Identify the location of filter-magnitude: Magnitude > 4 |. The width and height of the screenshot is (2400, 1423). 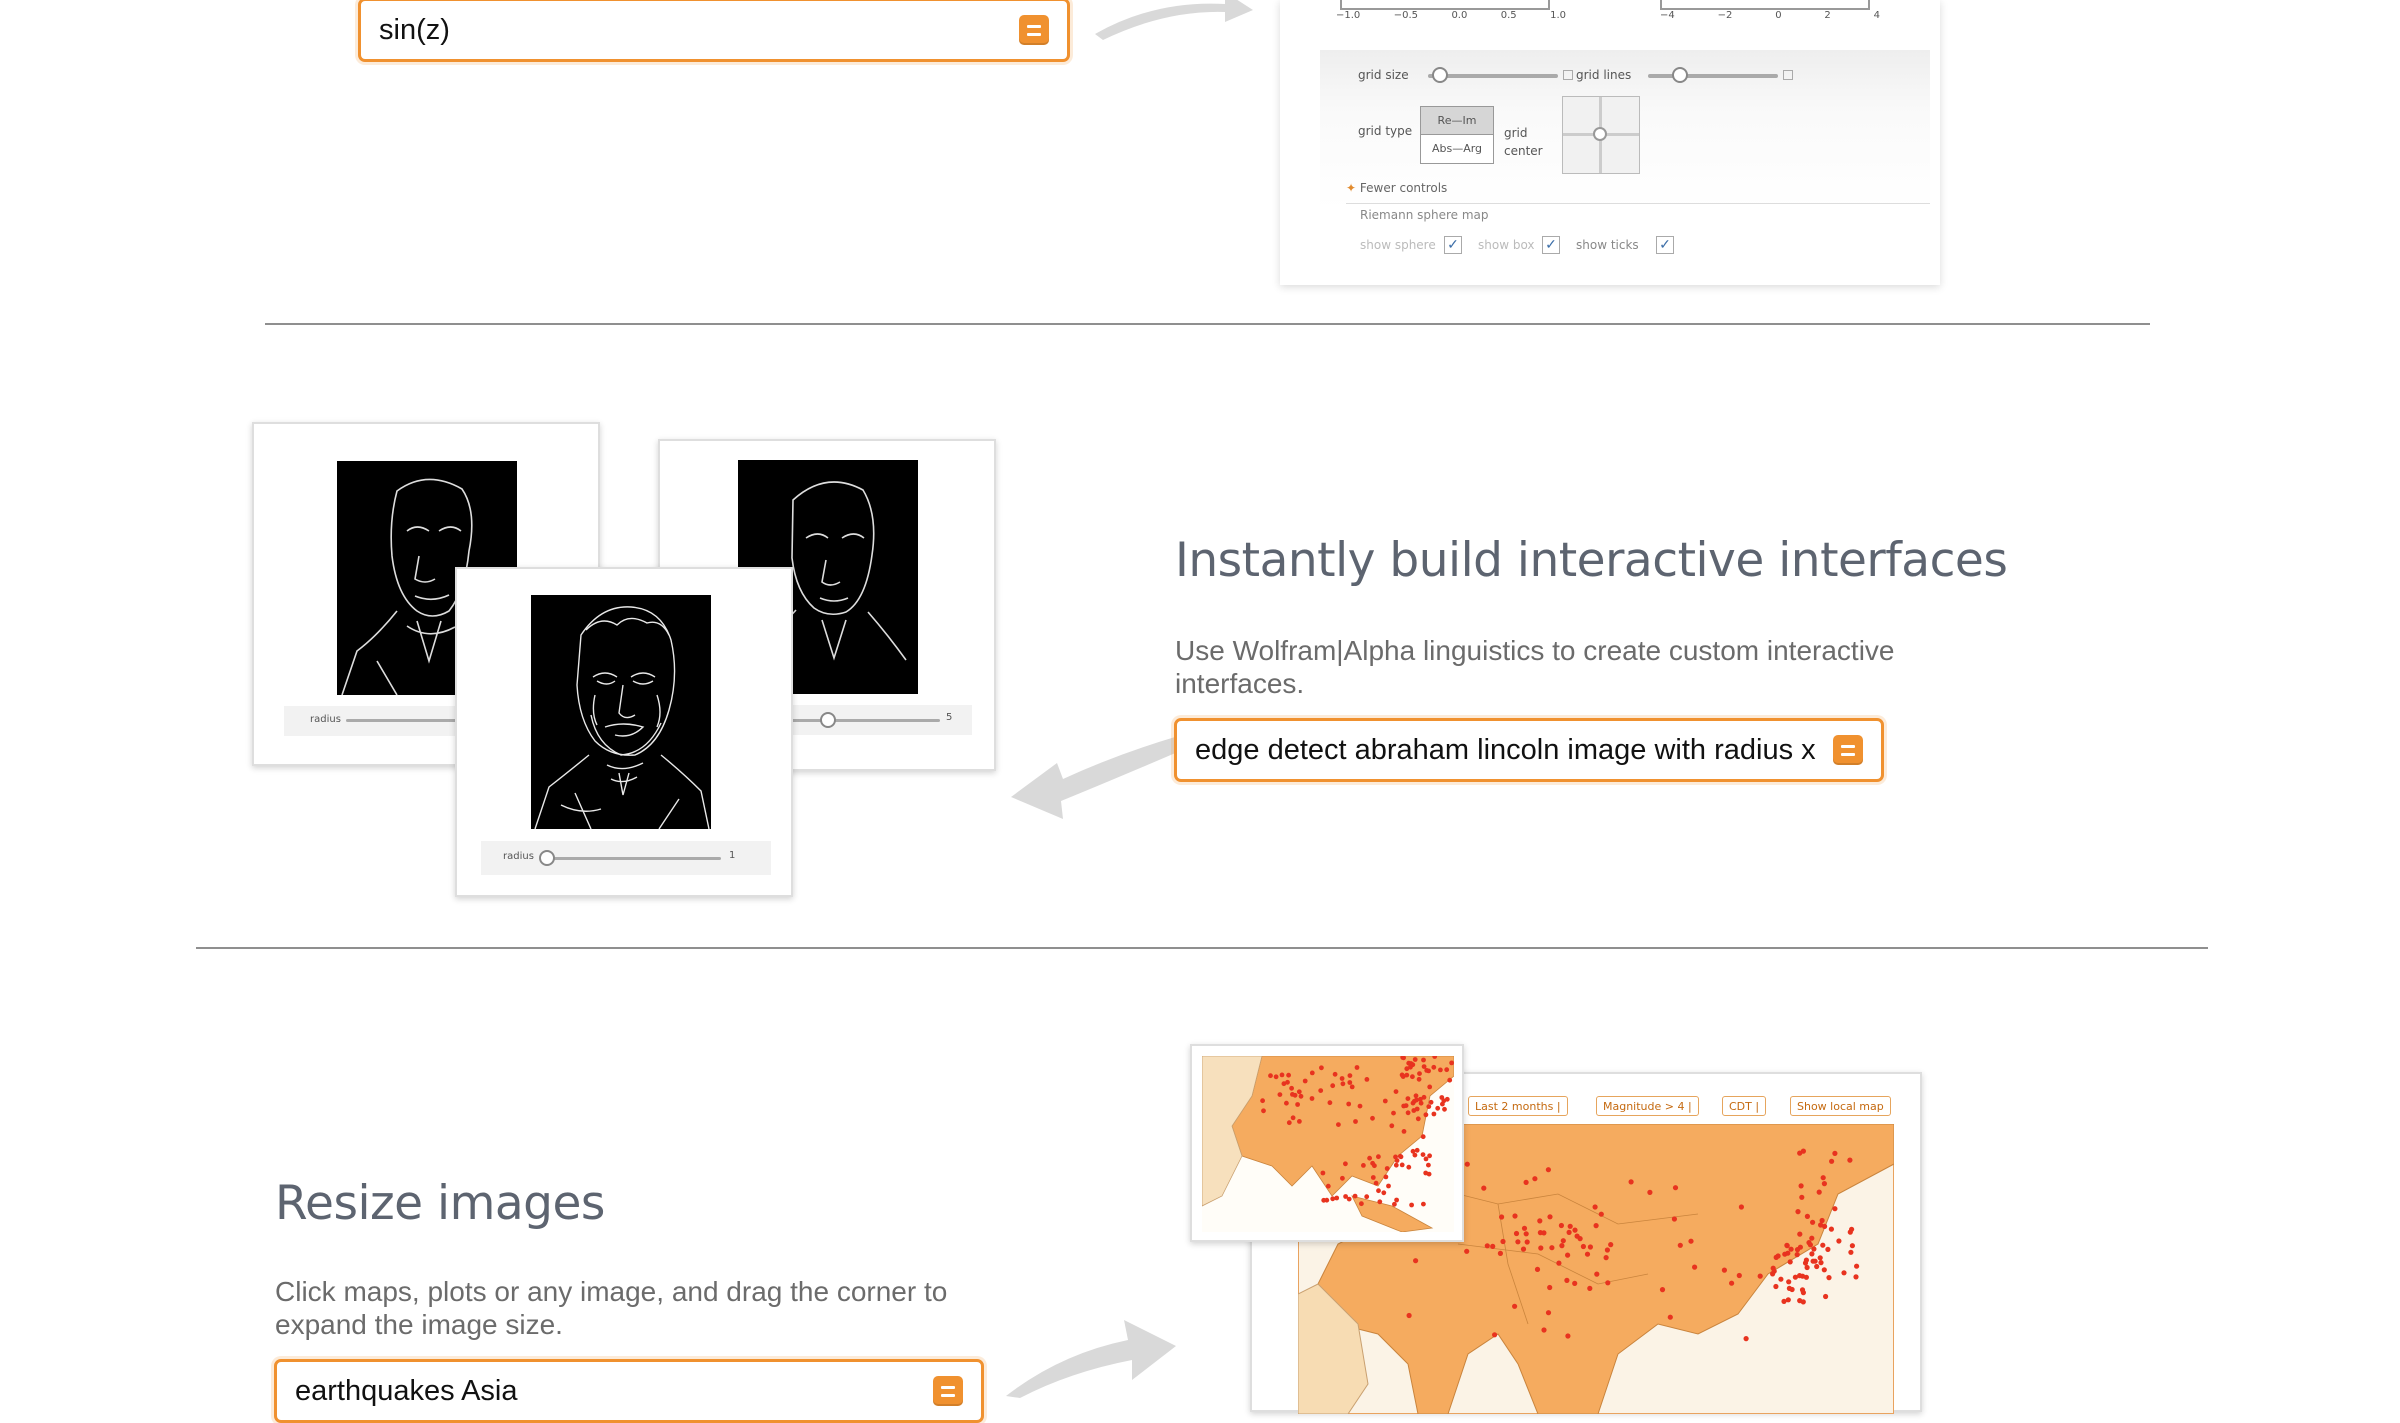
(1647, 1106).